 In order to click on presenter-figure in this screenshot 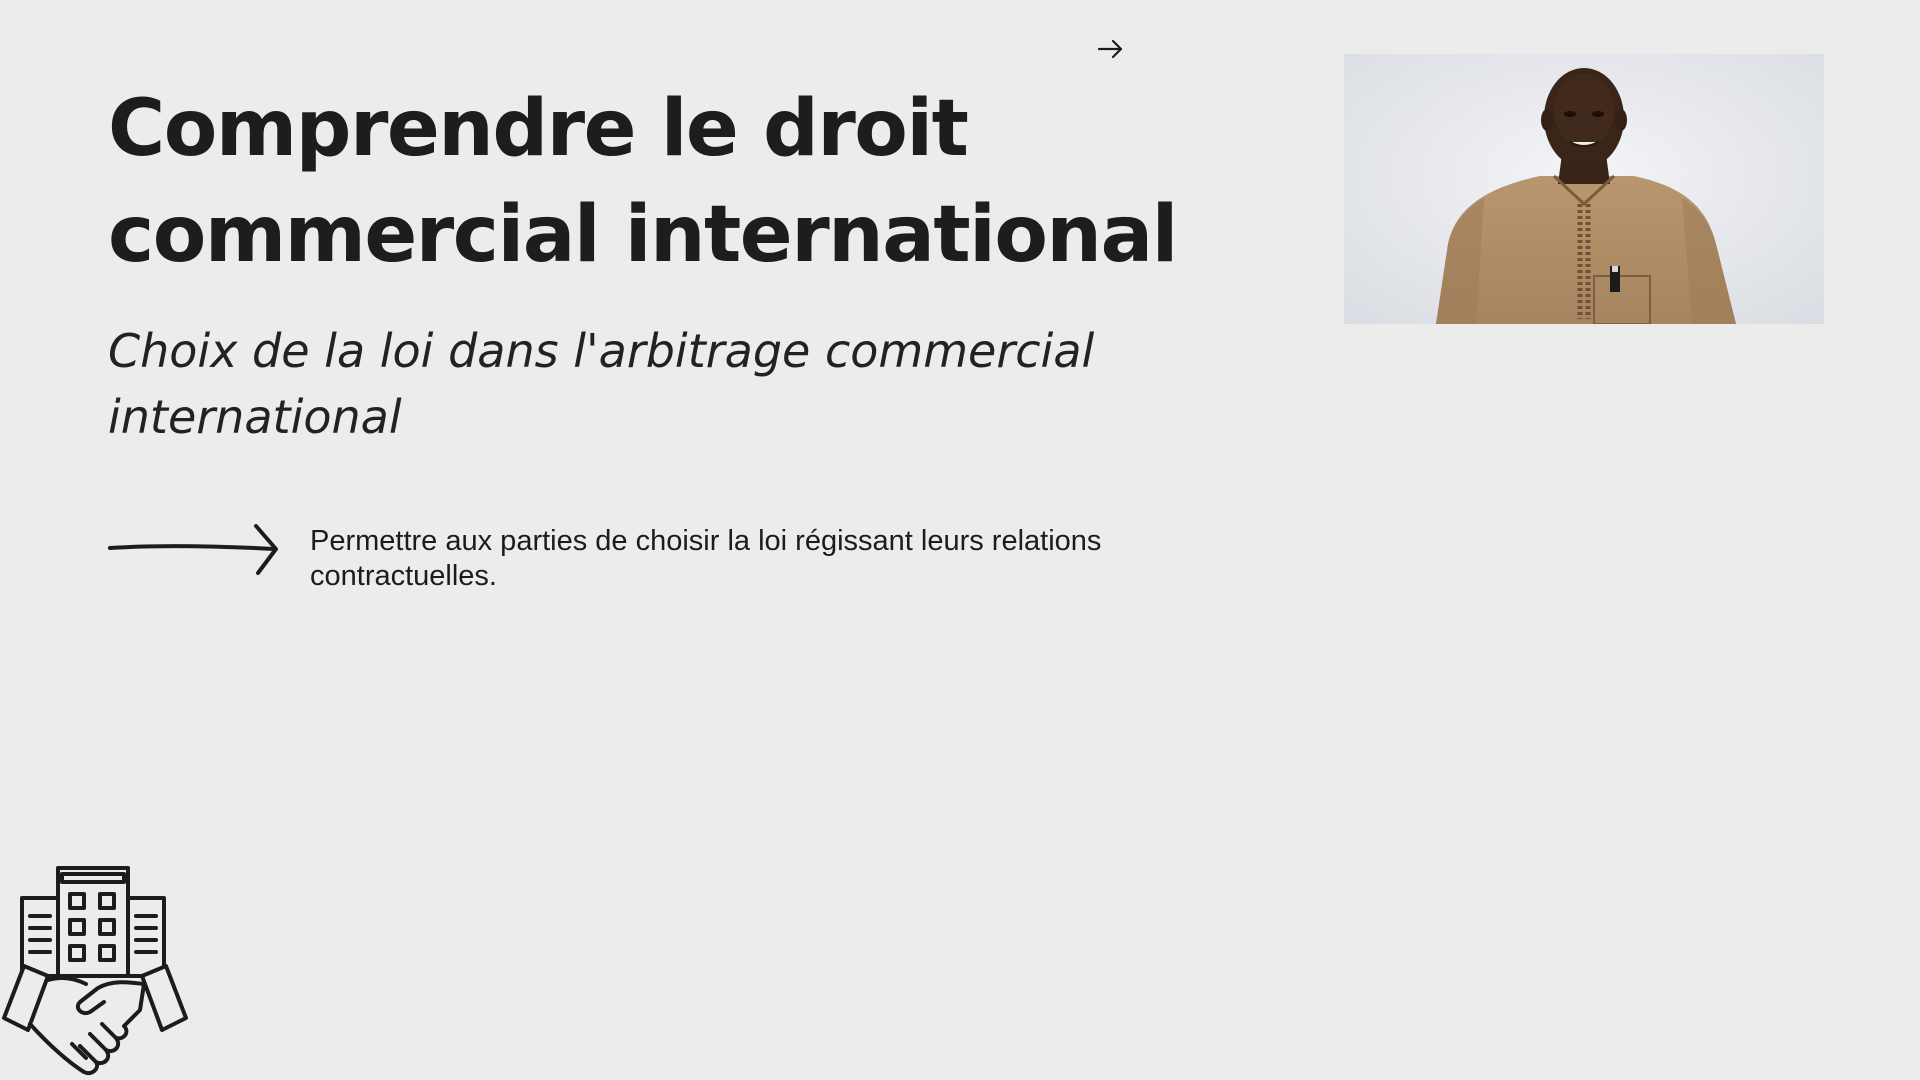, I will do `click(1584, 189)`.